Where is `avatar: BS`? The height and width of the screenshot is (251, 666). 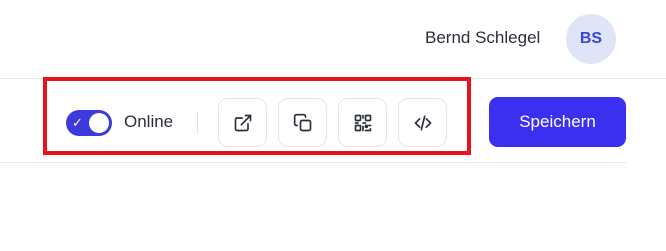
avatar: BS is located at coordinates (591, 39).